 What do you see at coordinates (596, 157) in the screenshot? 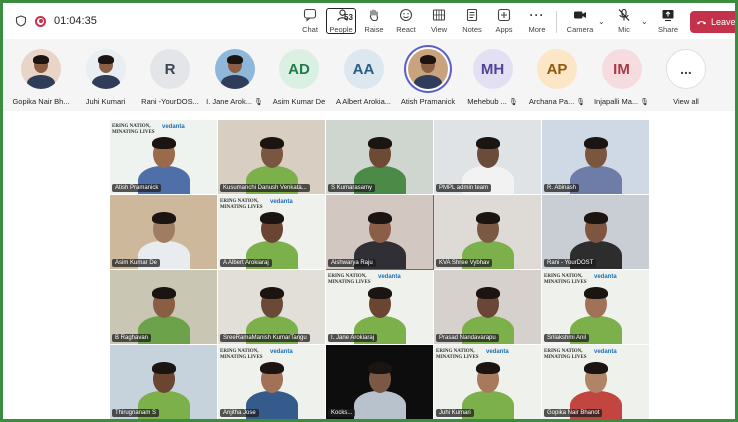
I see `video-tile: R. Abinash` at bounding box center [596, 157].